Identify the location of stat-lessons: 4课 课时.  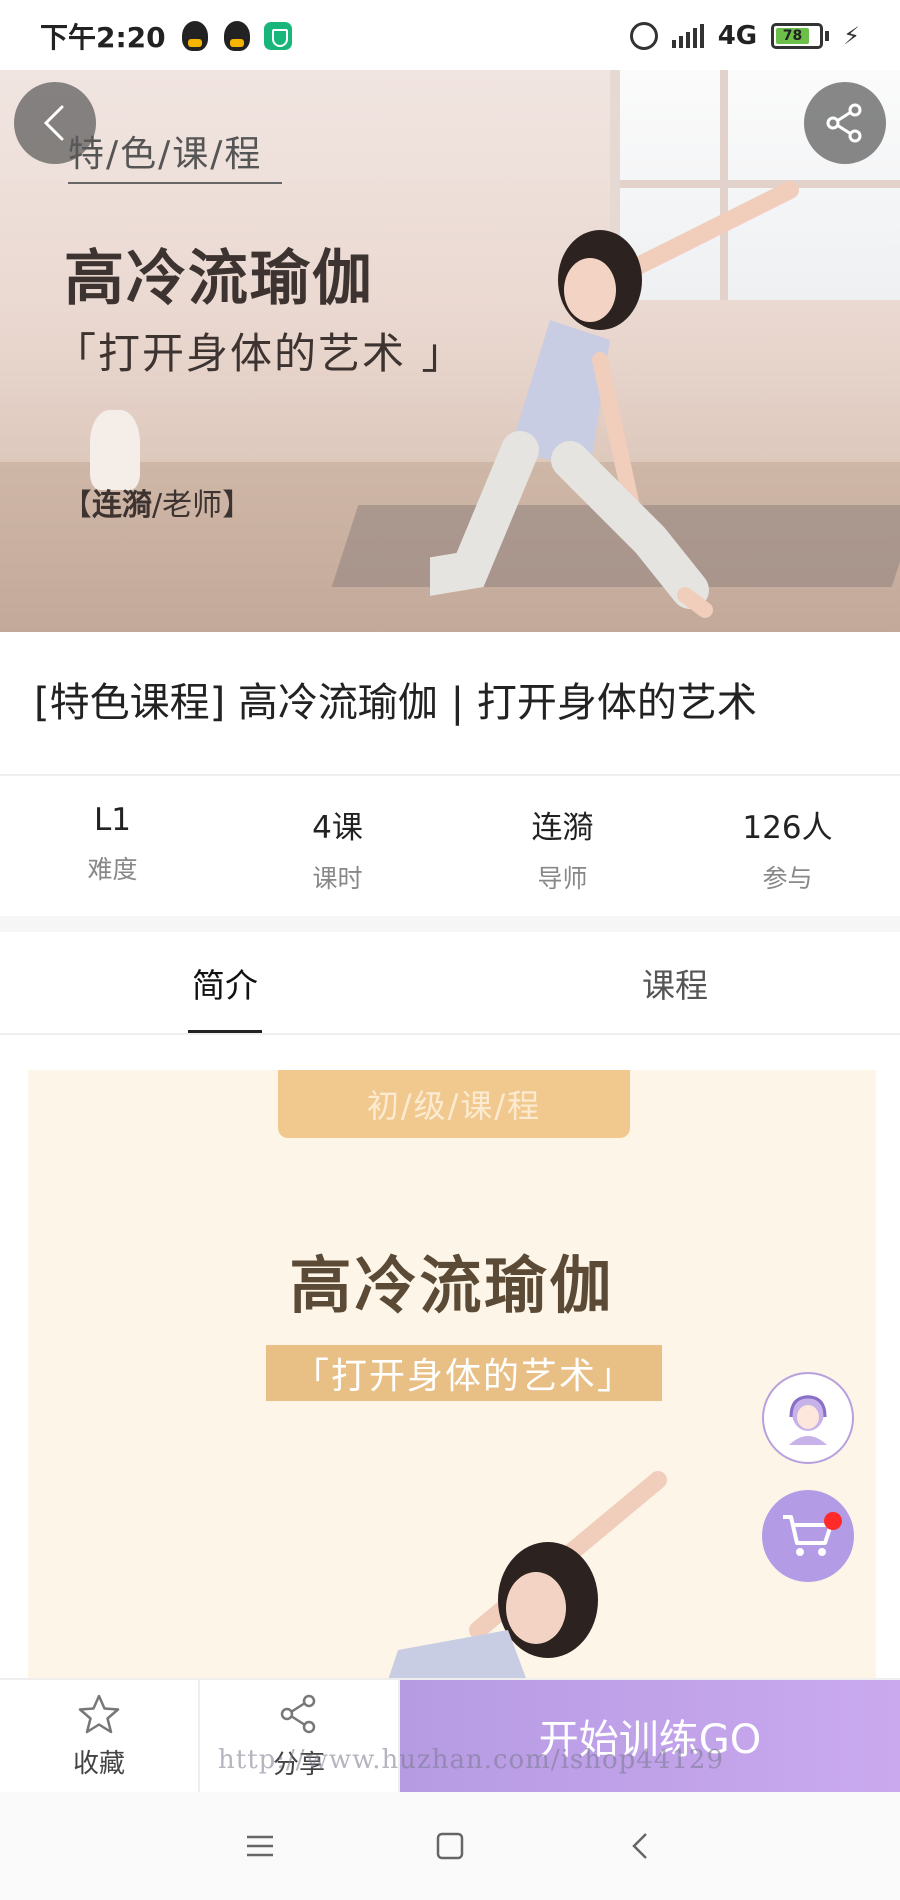
(337, 851).